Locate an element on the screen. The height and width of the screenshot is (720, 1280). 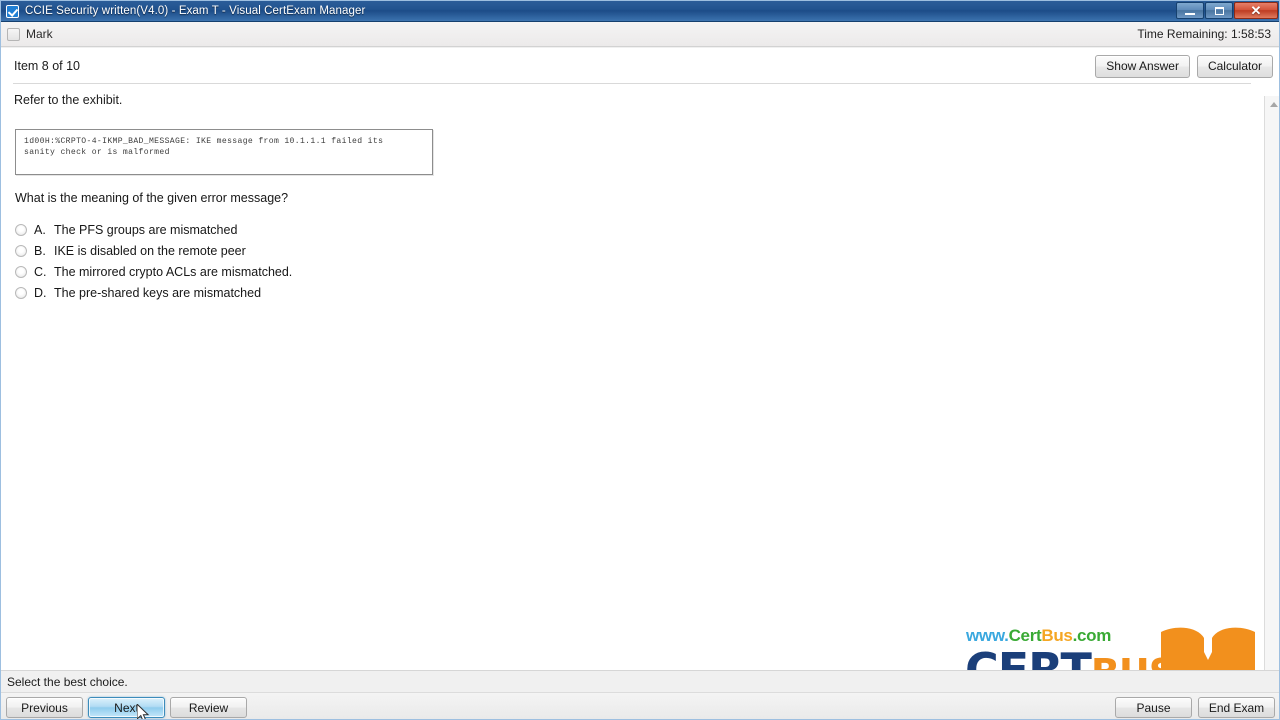
answer-option-d: D. The pre-shared keys are mismatched is located at coordinates (153, 292).